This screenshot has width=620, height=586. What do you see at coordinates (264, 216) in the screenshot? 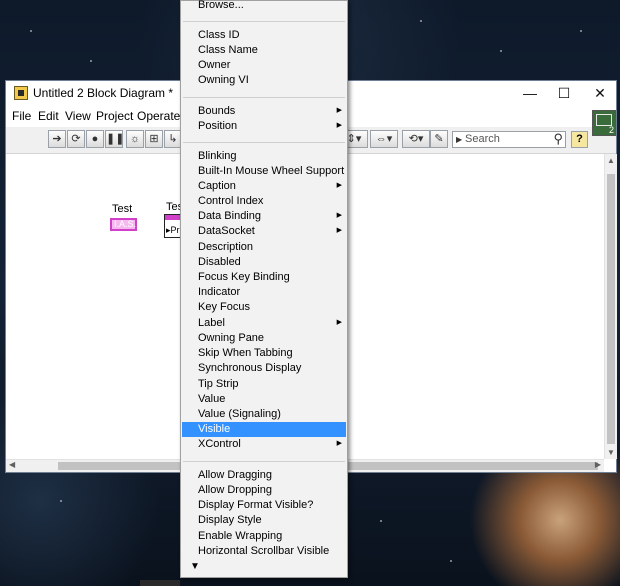
I see `menu-item-data-binding: Data Binding ▶` at bounding box center [264, 216].